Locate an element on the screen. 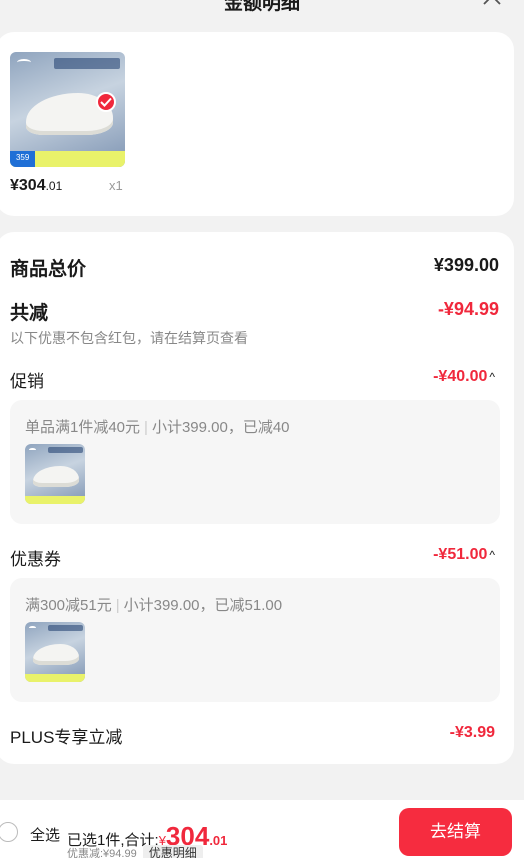  promotion-product-image is located at coordinates (55, 474).